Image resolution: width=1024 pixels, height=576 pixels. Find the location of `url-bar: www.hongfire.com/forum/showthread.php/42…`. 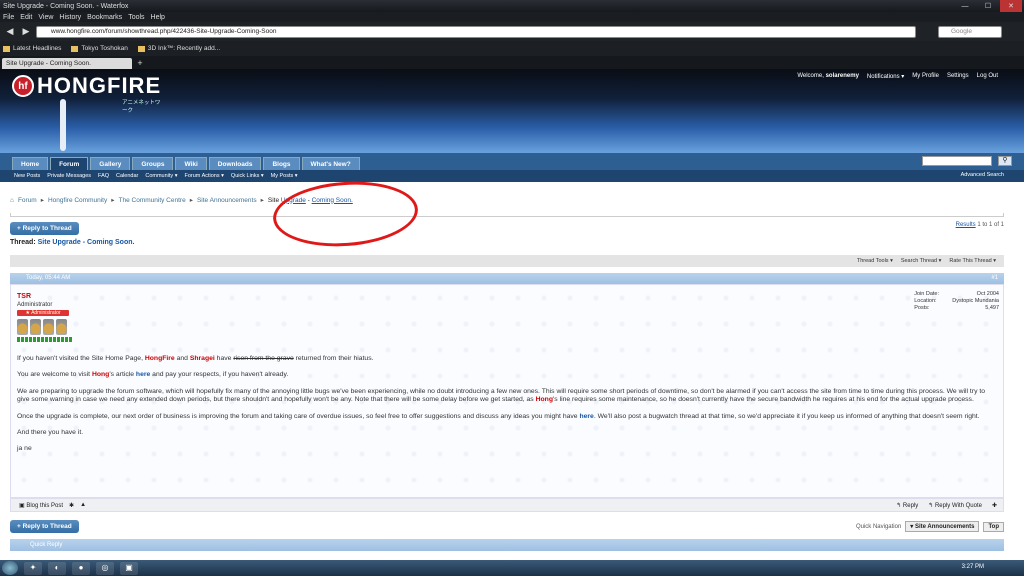

url-bar: www.hongfire.com/forum/showthread.php/42… is located at coordinates (476, 31).